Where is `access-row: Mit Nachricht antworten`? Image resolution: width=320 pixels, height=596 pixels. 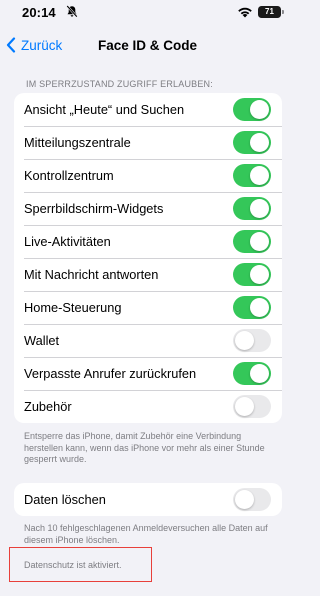
access-row: Mit Nachricht antworten is located at coordinates (148, 274).